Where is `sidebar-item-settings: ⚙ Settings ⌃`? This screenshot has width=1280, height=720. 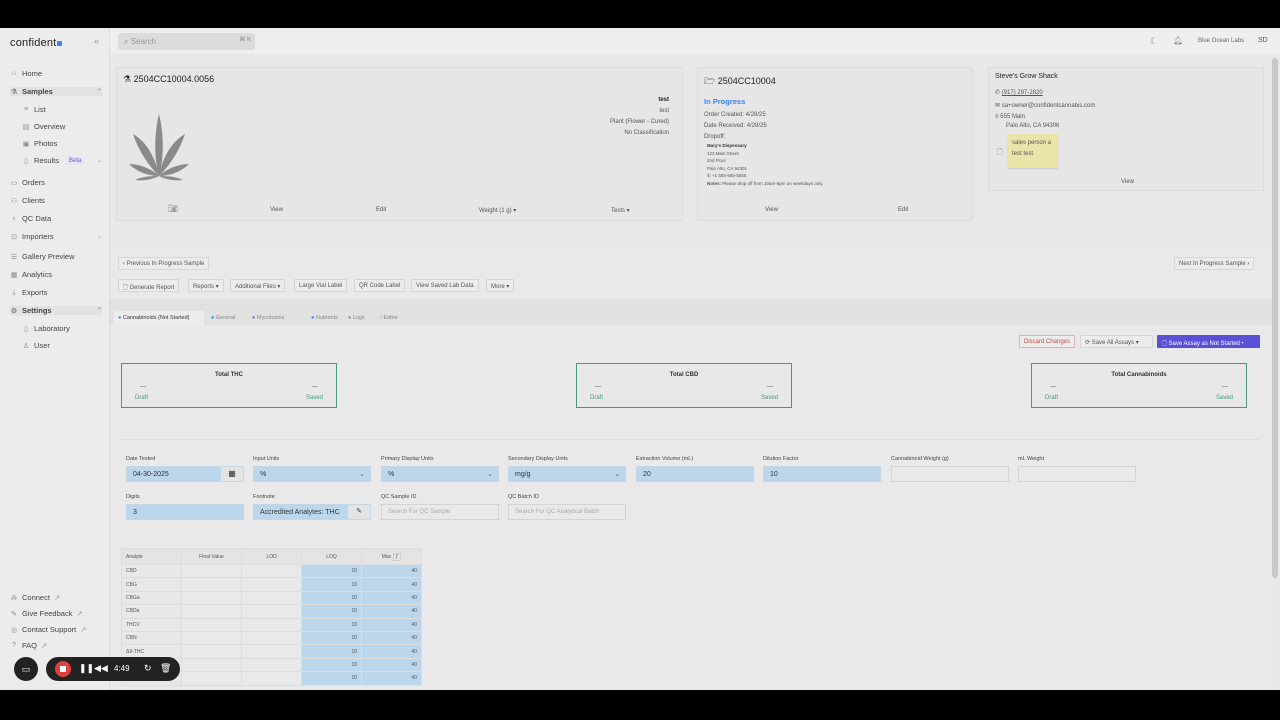 sidebar-item-settings: ⚙ Settings ⌃ is located at coordinates (56, 310).